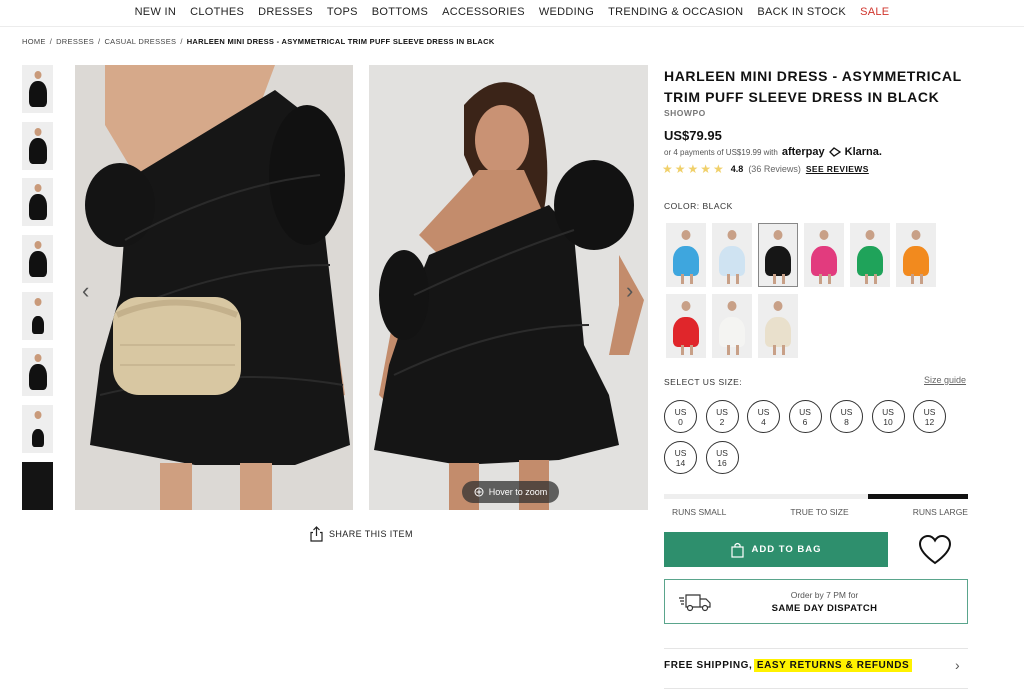 Image resolution: width=1024 pixels, height=692 pixels. I want to click on dispatch-cutoff: Order by 7 PM for, so click(824, 594).